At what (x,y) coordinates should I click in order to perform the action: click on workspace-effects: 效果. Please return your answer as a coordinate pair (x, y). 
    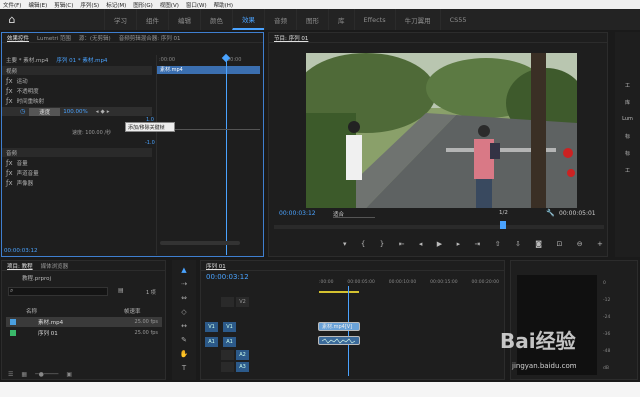
    Looking at the image, I should click on (248, 19).